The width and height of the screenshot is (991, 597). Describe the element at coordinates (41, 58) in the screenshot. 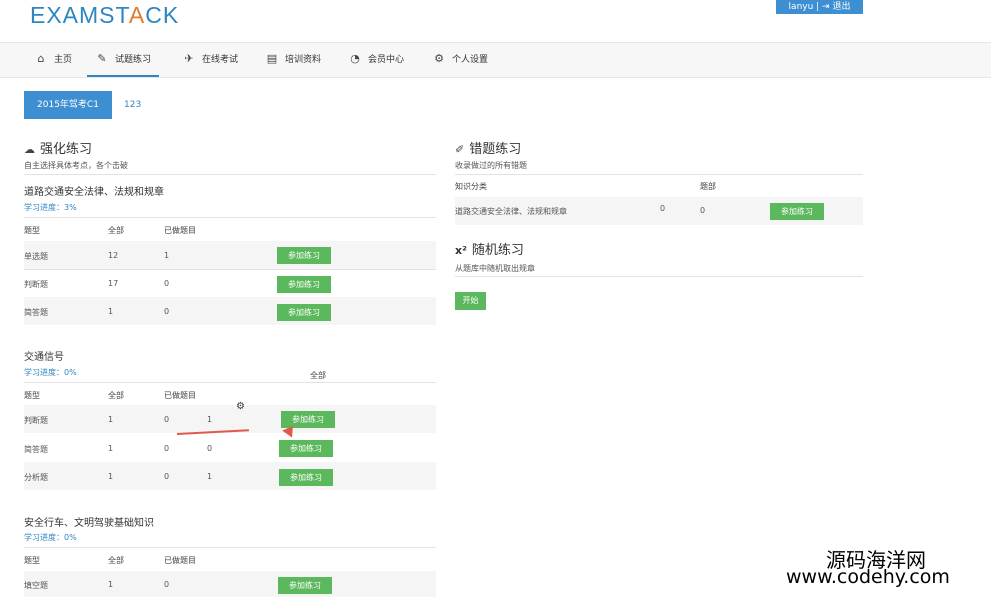

I see `home-icon: ⌂` at that location.